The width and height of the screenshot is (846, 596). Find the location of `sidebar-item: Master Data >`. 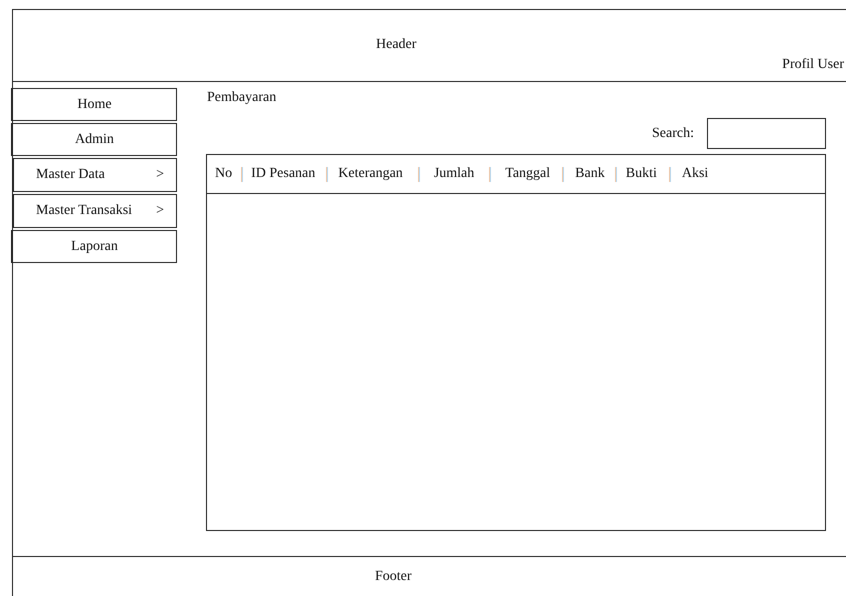

sidebar-item: Master Data > is located at coordinates (95, 175).